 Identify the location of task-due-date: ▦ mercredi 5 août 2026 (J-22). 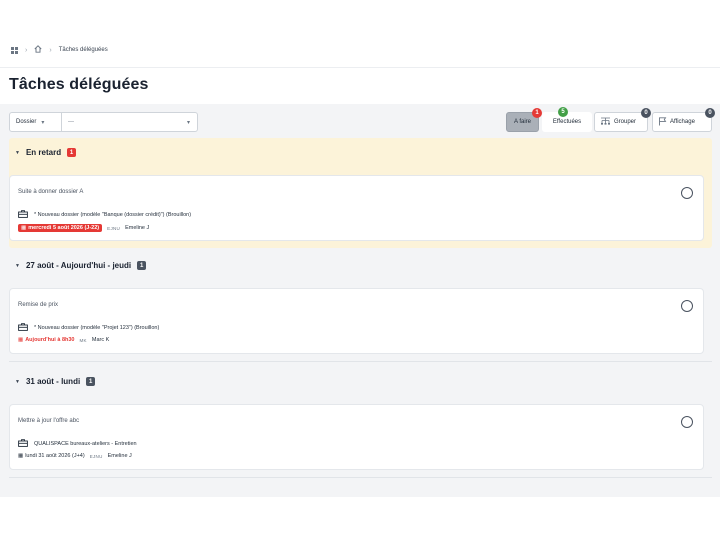
(60, 228).